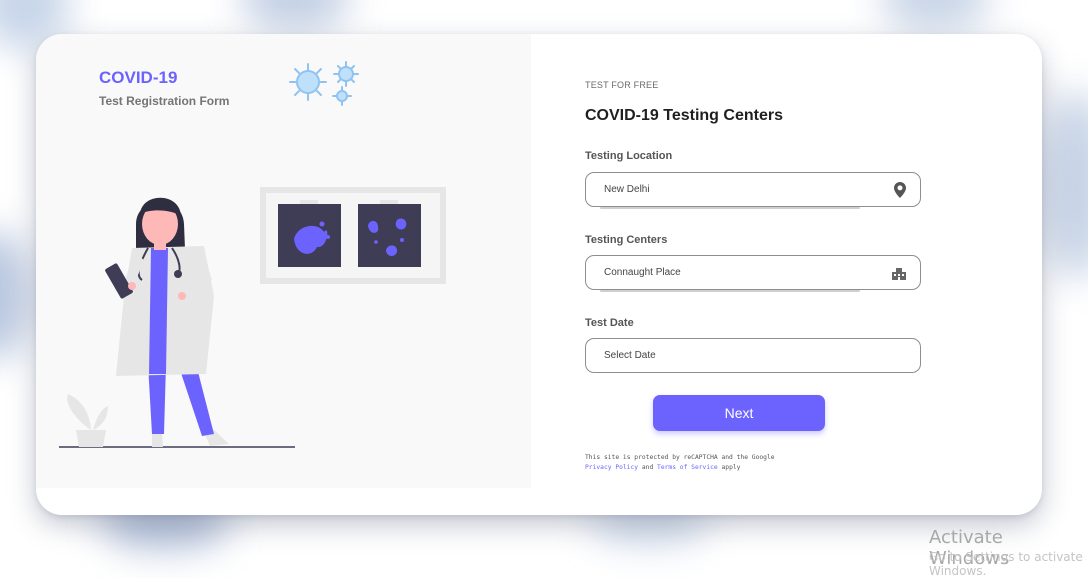  Describe the element at coordinates (731, 467) in the screenshot. I see `apply-text: apply` at that location.